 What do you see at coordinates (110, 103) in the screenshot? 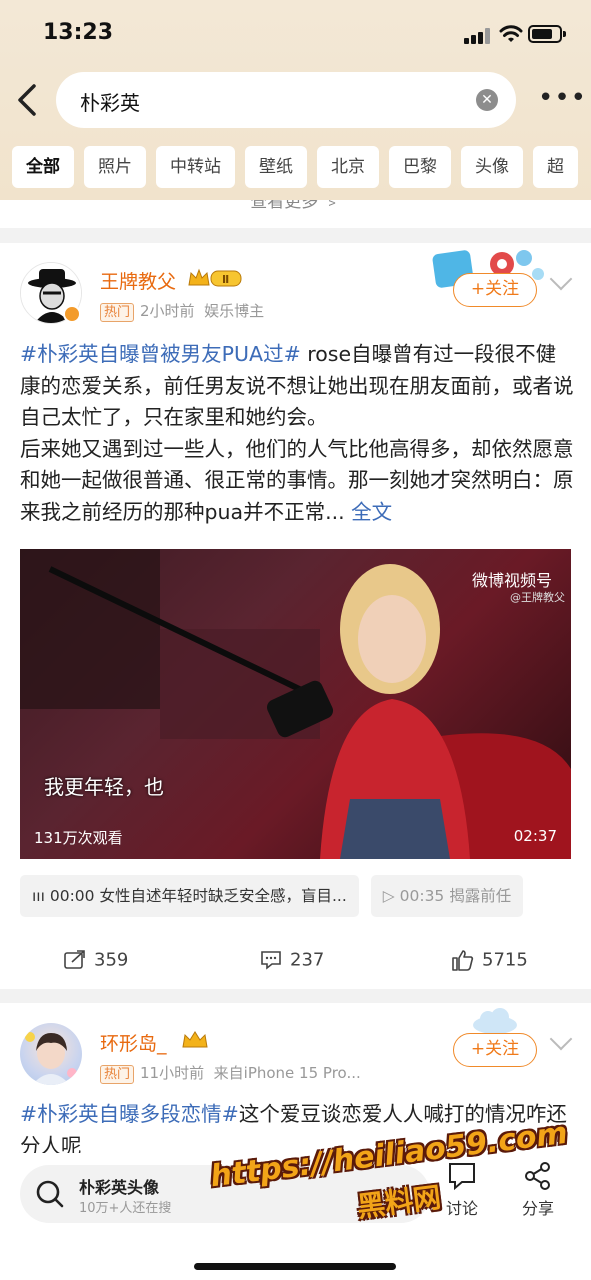
I see `search-query: 朴彩英` at bounding box center [110, 103].